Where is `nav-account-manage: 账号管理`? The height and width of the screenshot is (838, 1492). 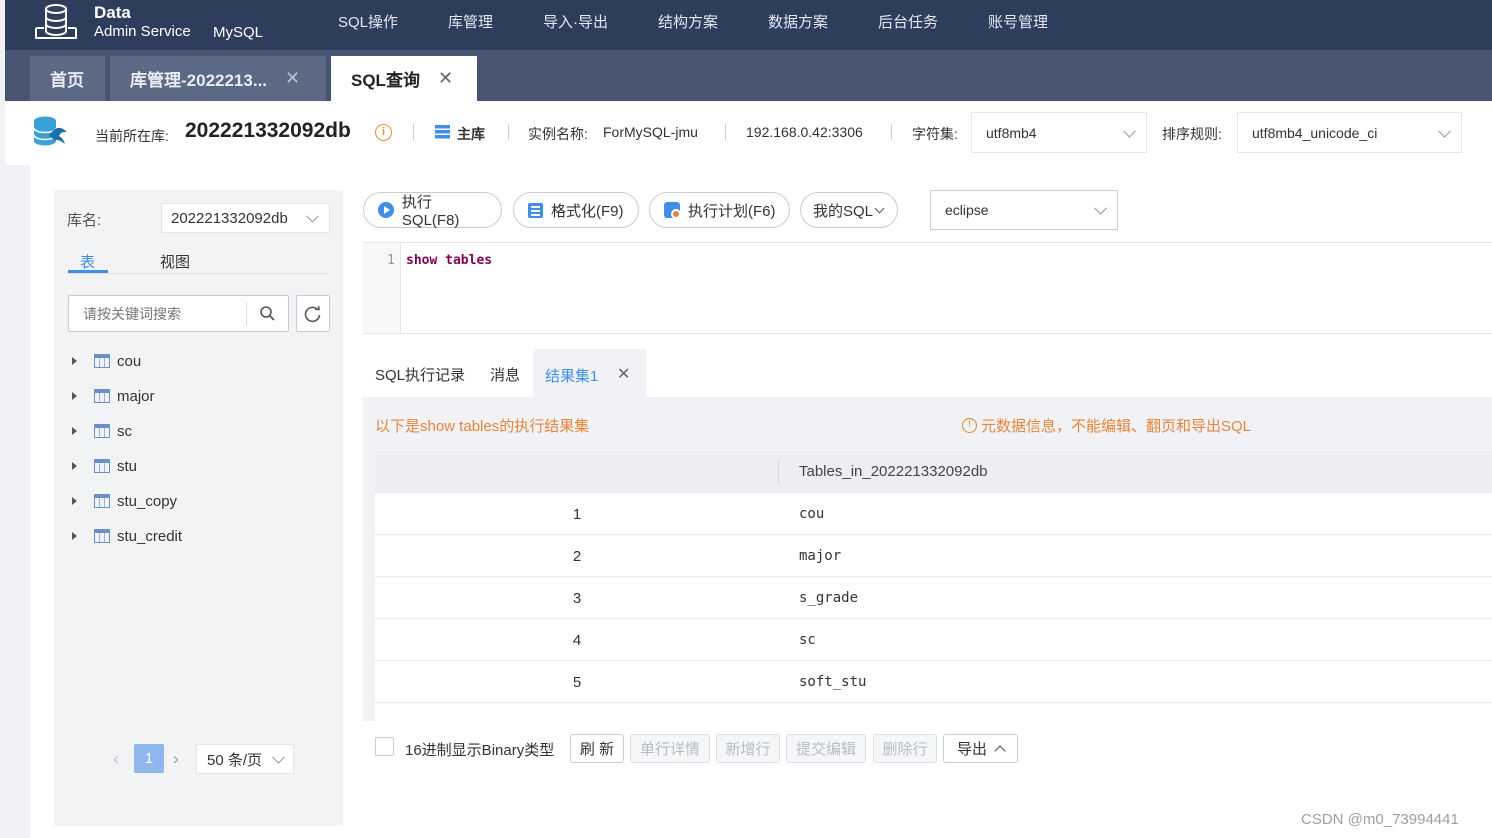
nav-account-manage: 账号管理 is located at coordinates (1018, 21).